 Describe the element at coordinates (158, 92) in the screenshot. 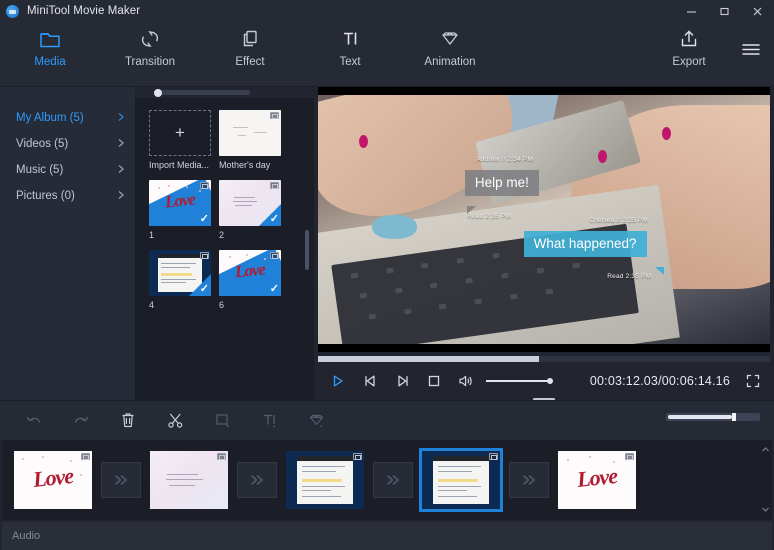

I see `scrollbar-thumb` at that location.